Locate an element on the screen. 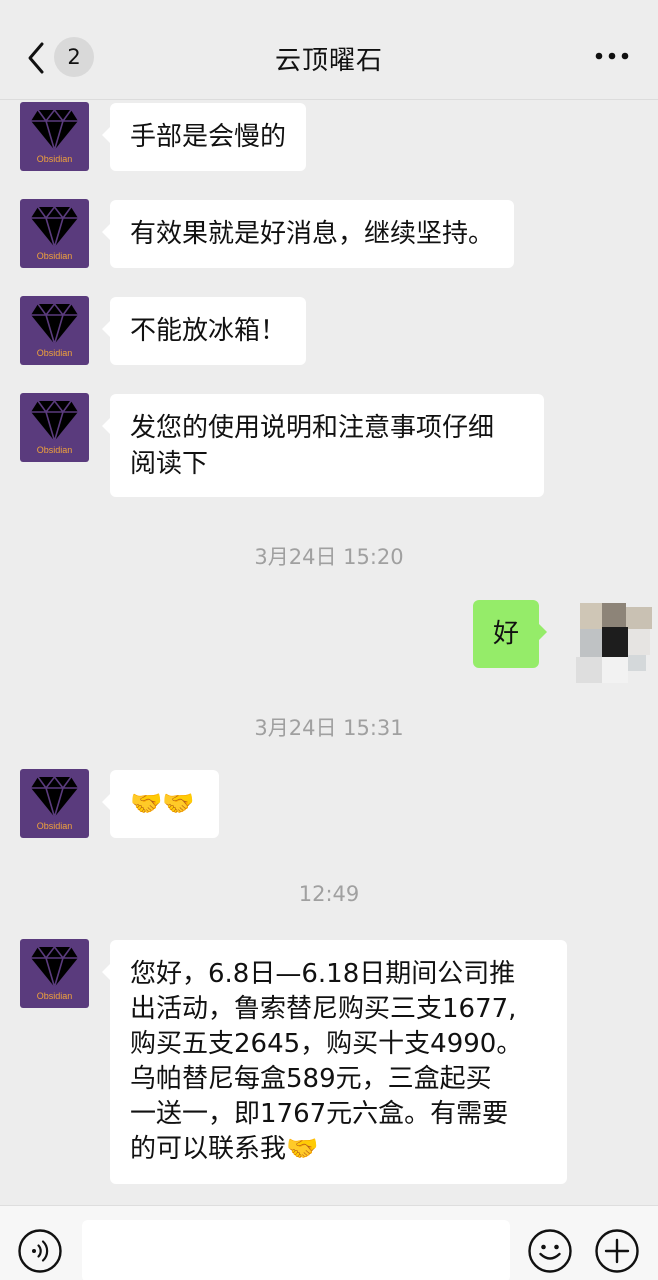 This screenshot has width=658, height=1280. timestamp: 3月24日 15:31 is located at coordinates (329, 728).